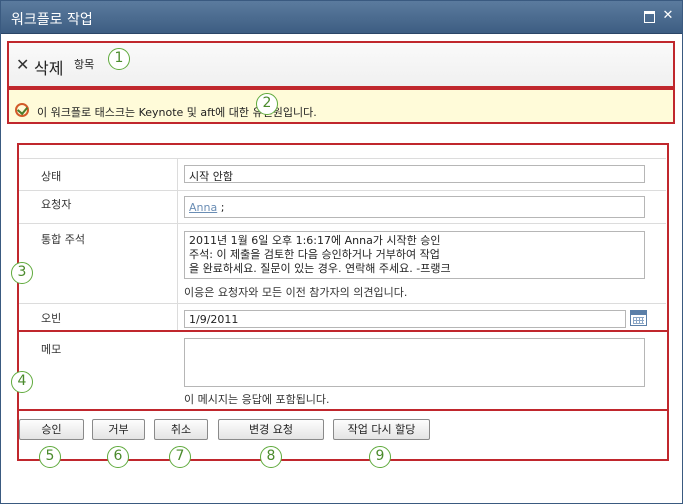 Image resolution: width=683 pixels, height=504 pixels. Describe the element at coordinates (341, 106) in the screenshot. I see `callout-box-infobar` at that location.